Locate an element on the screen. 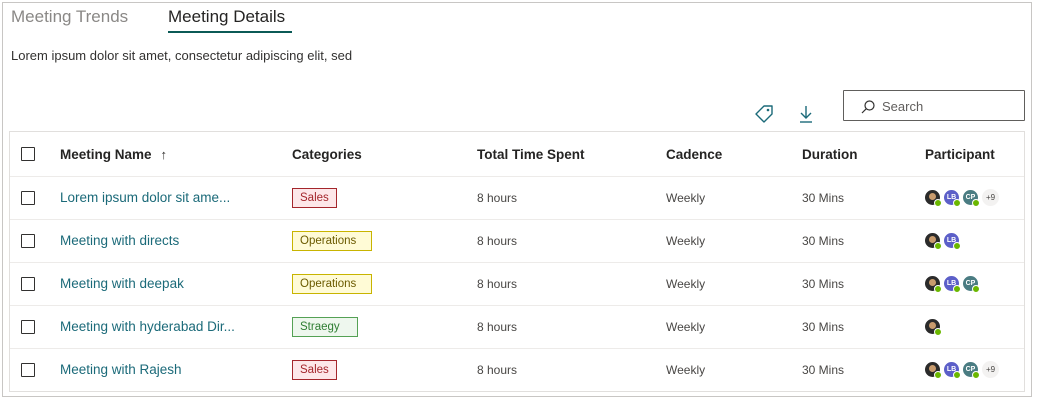  search-box is located at coordinates (934, 105).